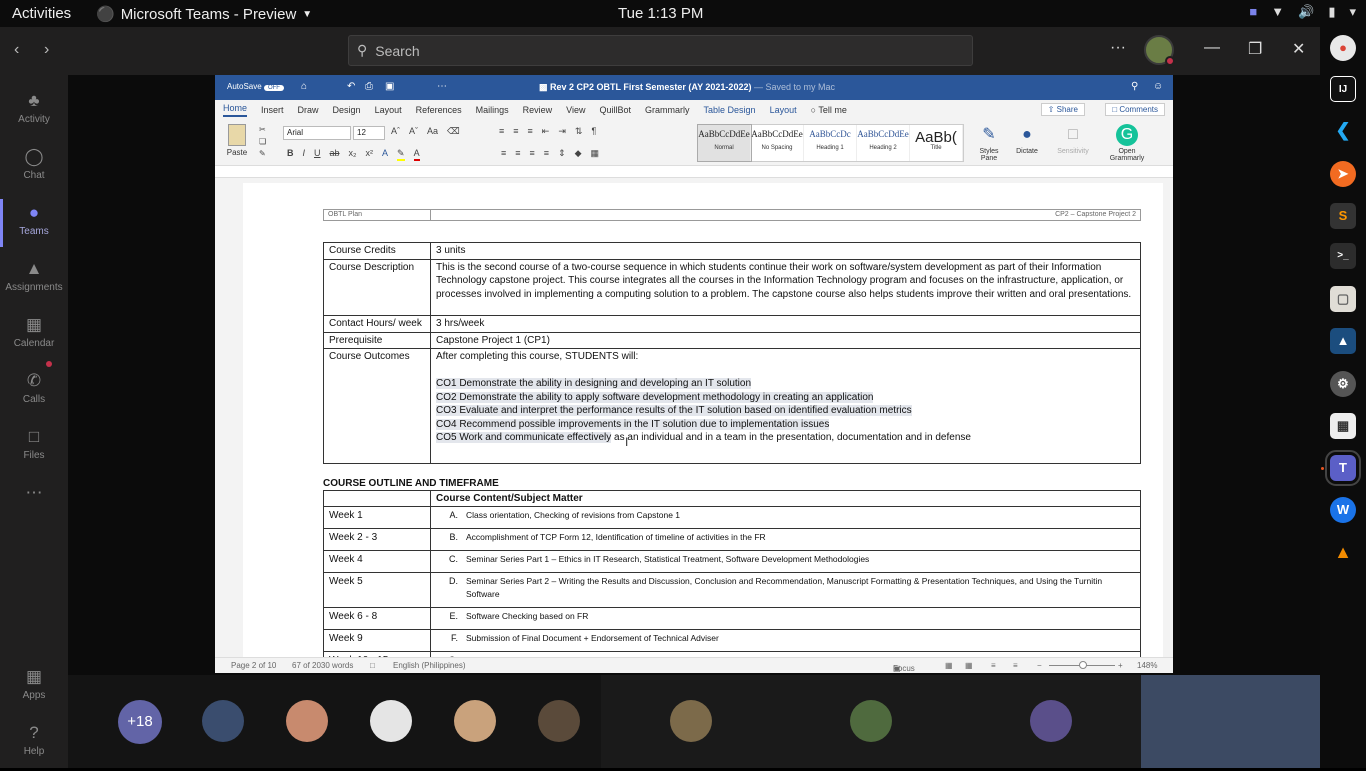 The width and height of the screenshot is (1366, 771). I want to click on activities-button: Activities, so click(41, 13).